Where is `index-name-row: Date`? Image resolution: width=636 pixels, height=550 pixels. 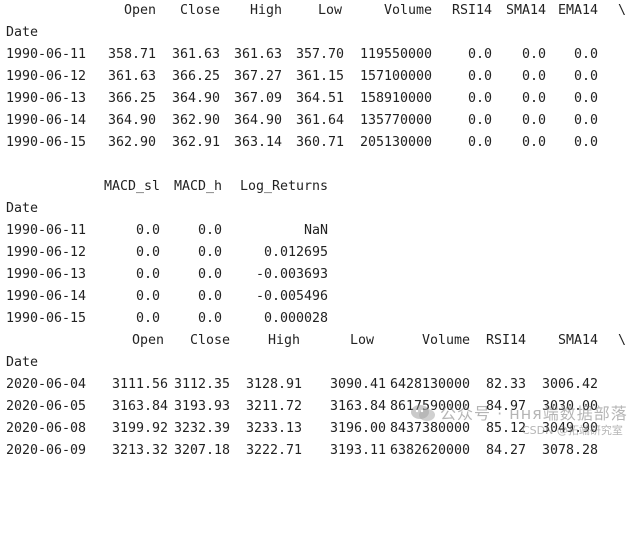 index-name-row: Date is located at coordinates (319, 363).